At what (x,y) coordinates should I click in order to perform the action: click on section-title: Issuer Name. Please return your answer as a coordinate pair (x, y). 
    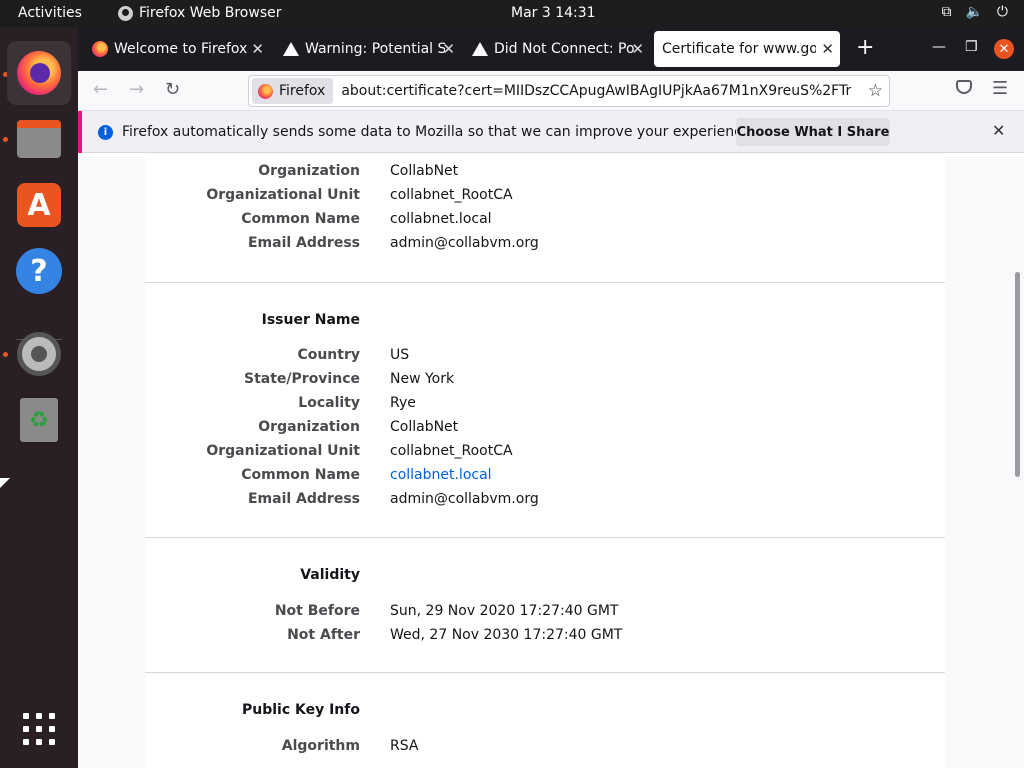
    Looking at the image, I should click on (310, 320).